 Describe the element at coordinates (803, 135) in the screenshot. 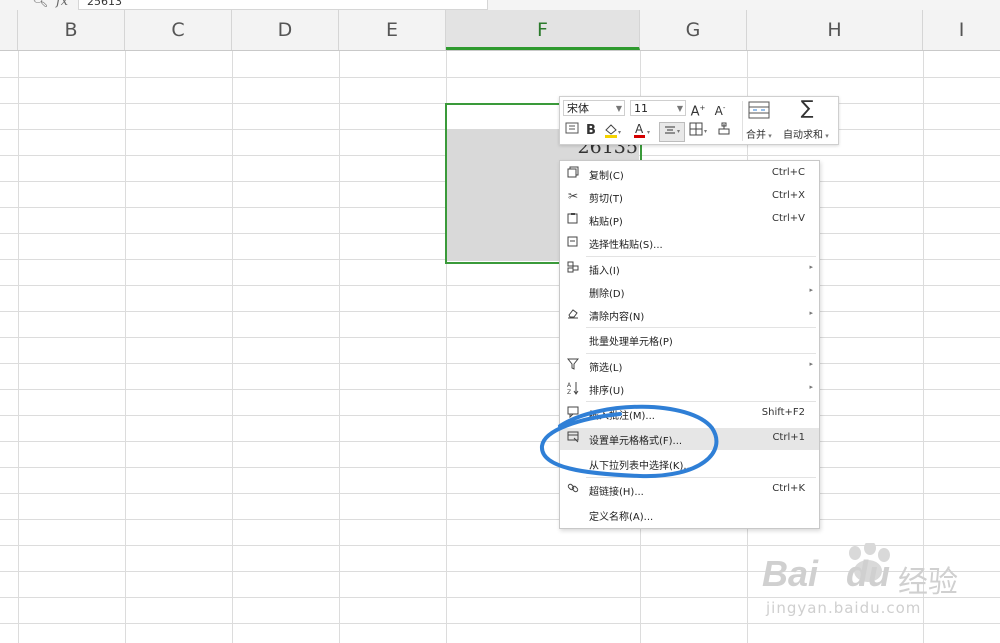

I see `autosum-label: 自动求和` at that location.